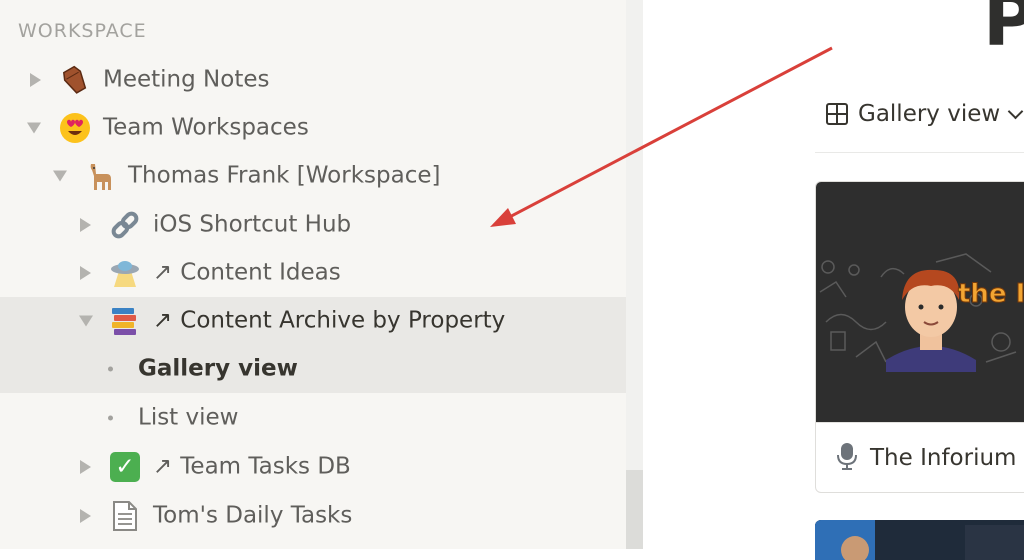 The height and width of the screenshot is (560, 1024). What do you see at coordinates (919, 152) in the screenshot?
I see `divider` at bounding box center [919, 152].